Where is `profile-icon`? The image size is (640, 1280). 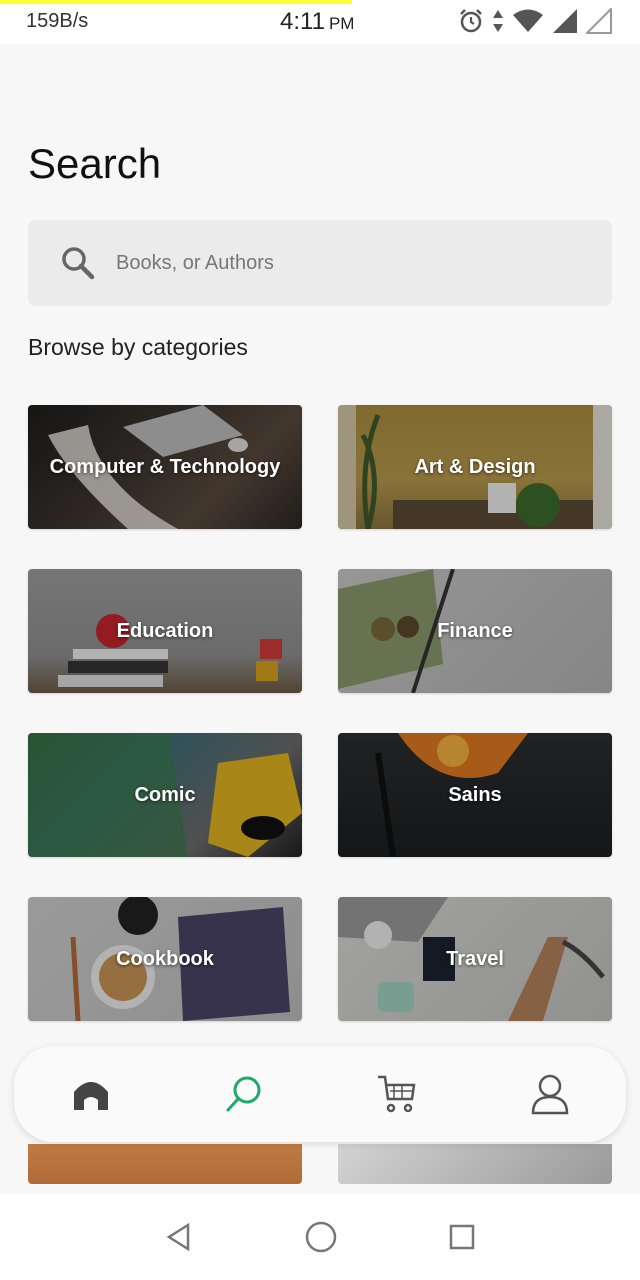 profile-icon is located at coordinates (549, 1094).